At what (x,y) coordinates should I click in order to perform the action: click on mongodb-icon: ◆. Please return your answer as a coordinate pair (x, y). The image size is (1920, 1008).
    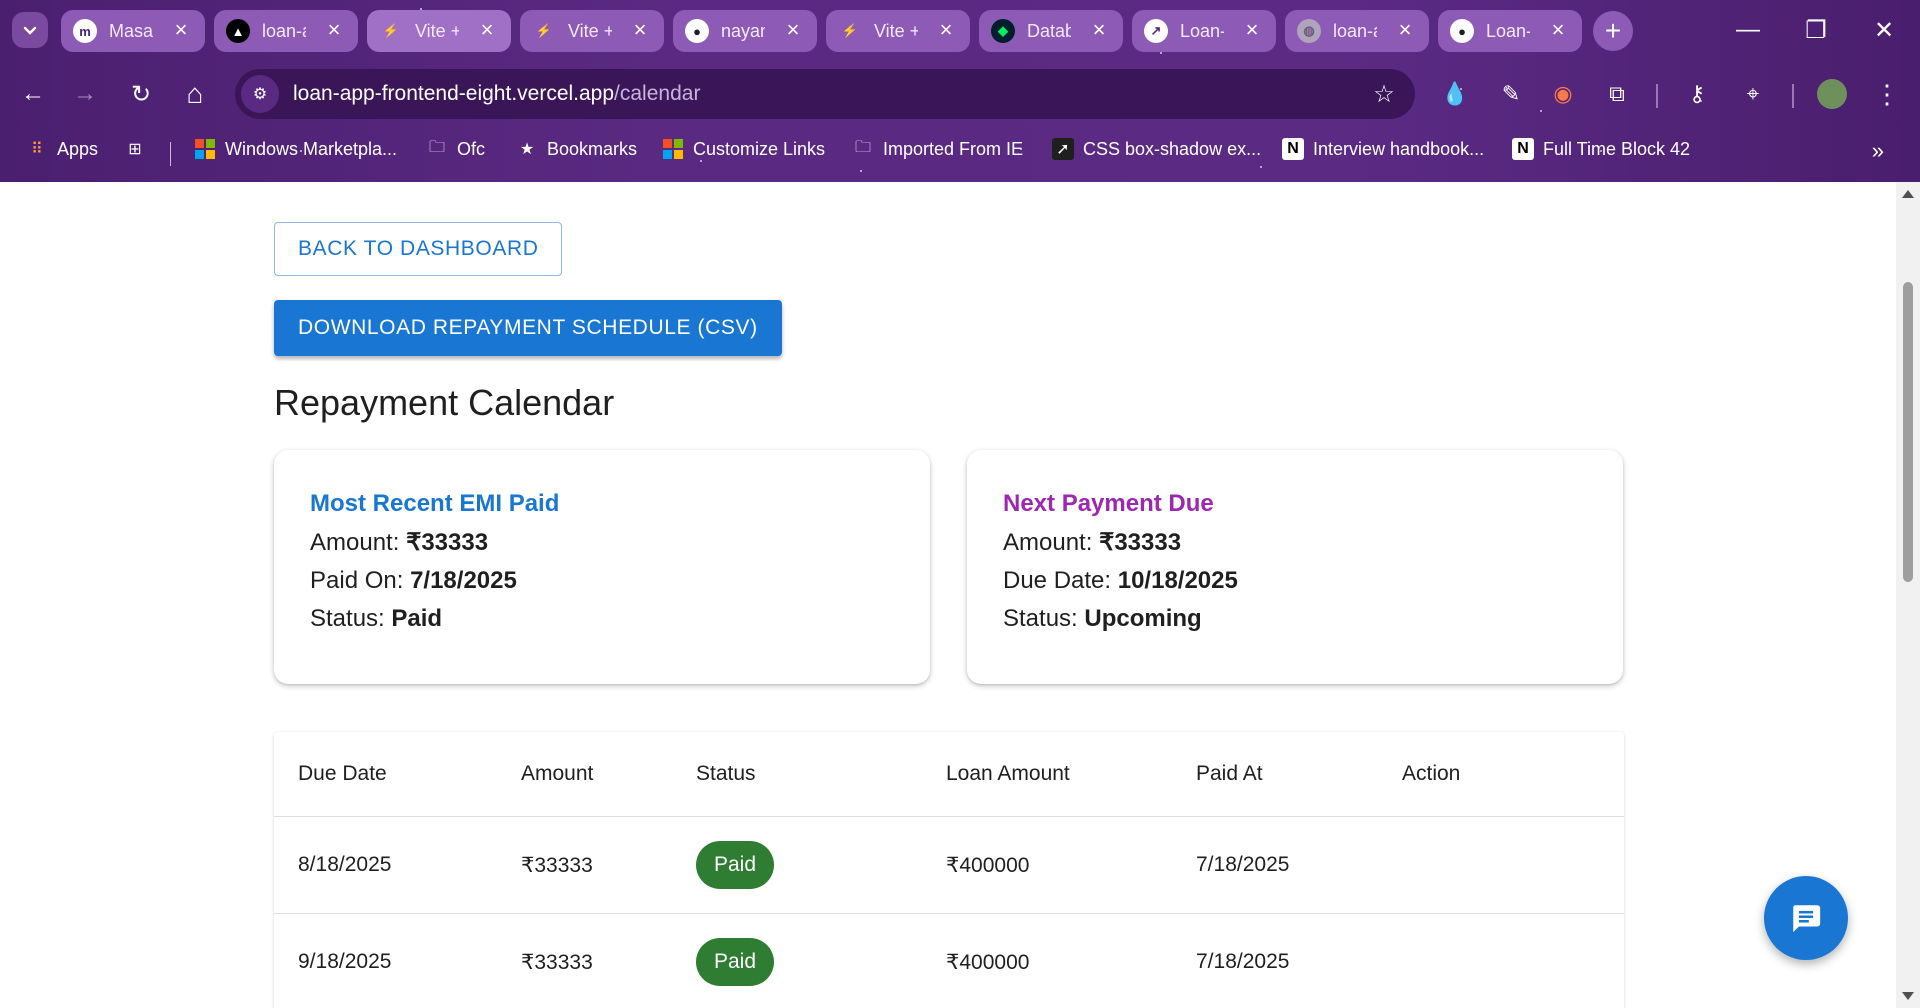
    Looking at the image, I should click on (1003, 31).